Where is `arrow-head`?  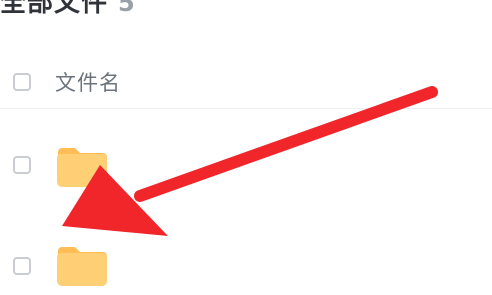
arrow-head is located at coordinates (115, 200).